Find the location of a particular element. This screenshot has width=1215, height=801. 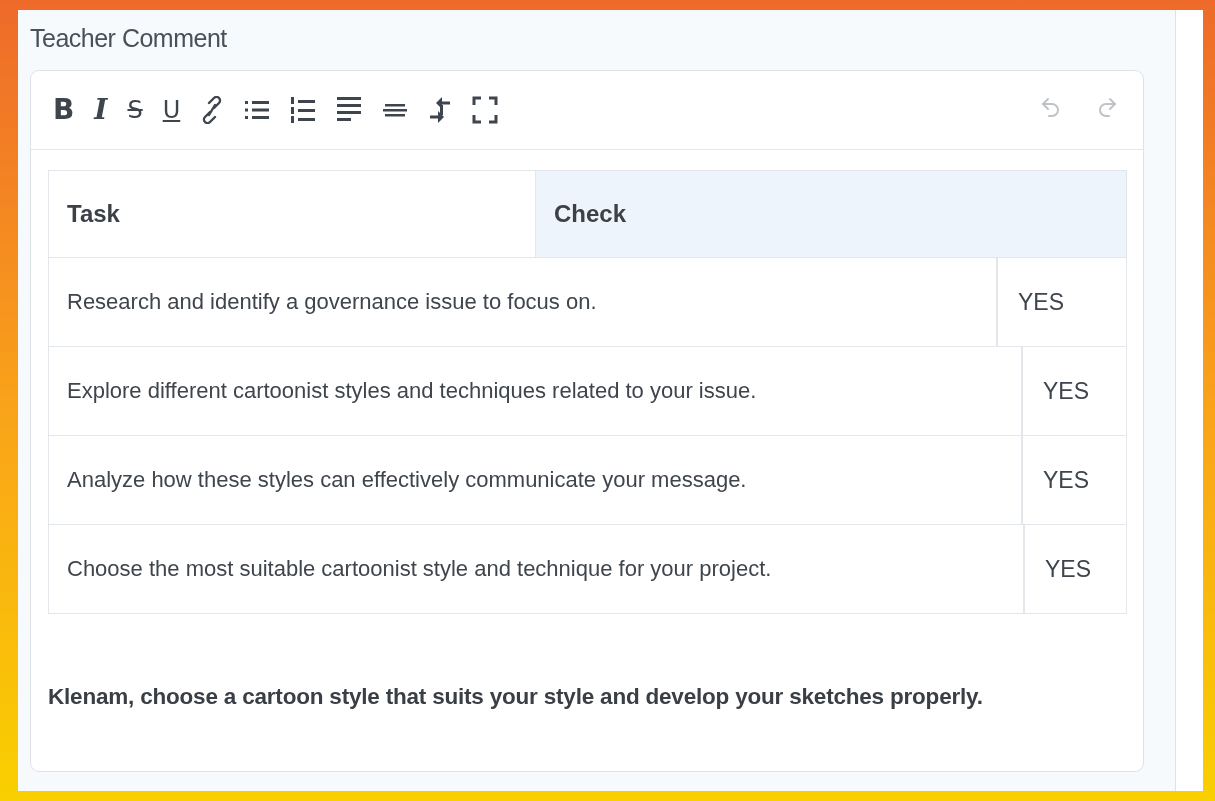

table-cell-text: Analyze how these styles can effectively communicate your message. is located at coordinates (407, 480).